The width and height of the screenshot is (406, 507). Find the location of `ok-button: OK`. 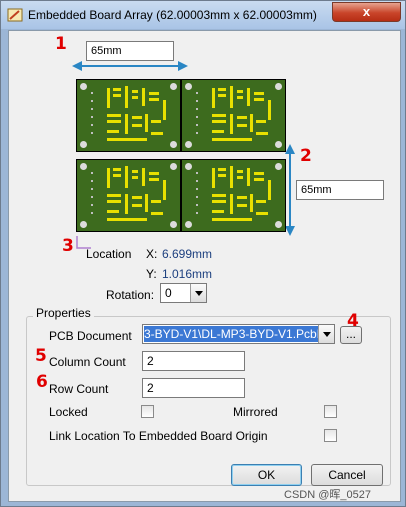

ok-button: OK is located at coordinates (266, 475).